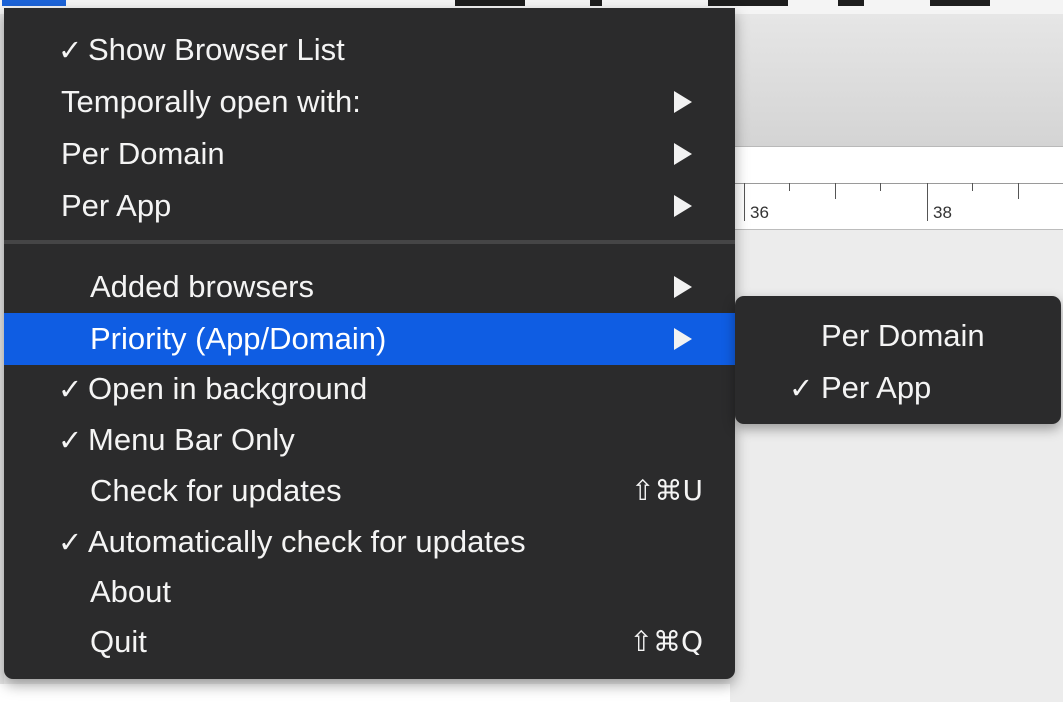 This screenshot has width=1063, height=702. I want to click on apple-menu-highlight, so click(34, 3).